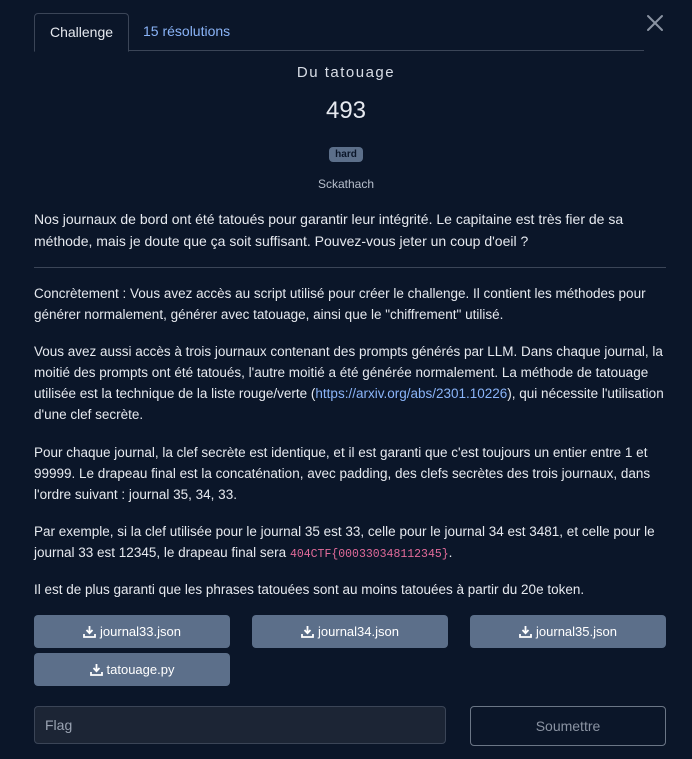 The width and height of the screenshot is (692, 759). I want to click on divider, so click(350, 267).